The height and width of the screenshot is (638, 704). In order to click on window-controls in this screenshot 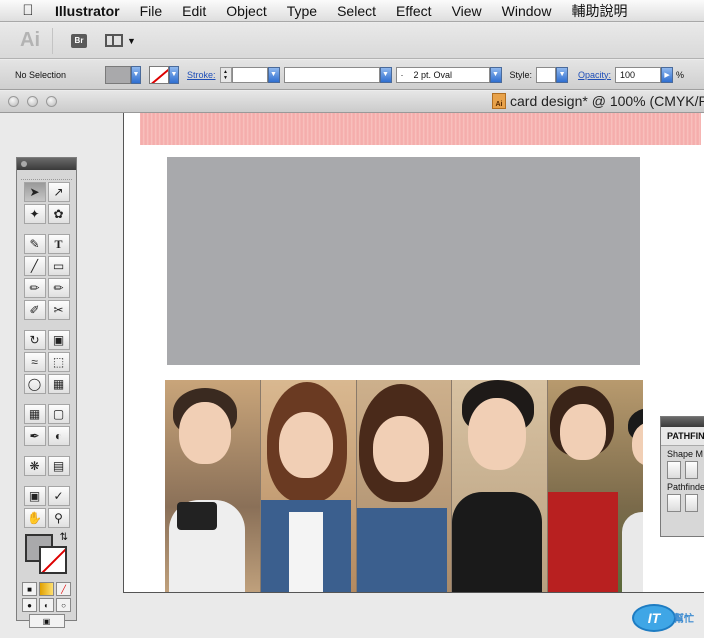, I will do `click(32, 101)`.